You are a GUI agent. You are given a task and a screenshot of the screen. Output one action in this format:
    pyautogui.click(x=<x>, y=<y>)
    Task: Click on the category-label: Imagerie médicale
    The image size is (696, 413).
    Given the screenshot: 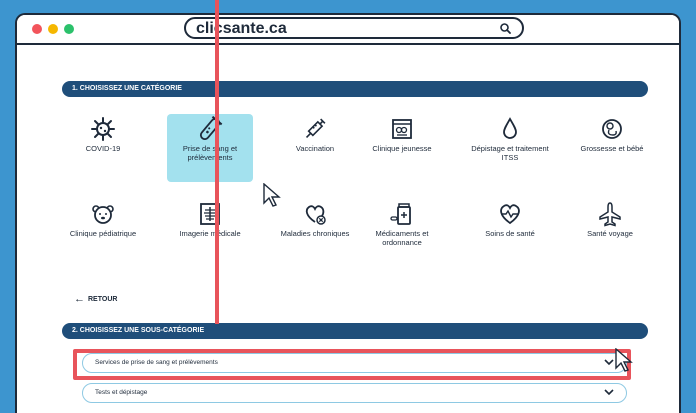 What is the action you would take?
    pyautogui.click(x=210, y=233)
    